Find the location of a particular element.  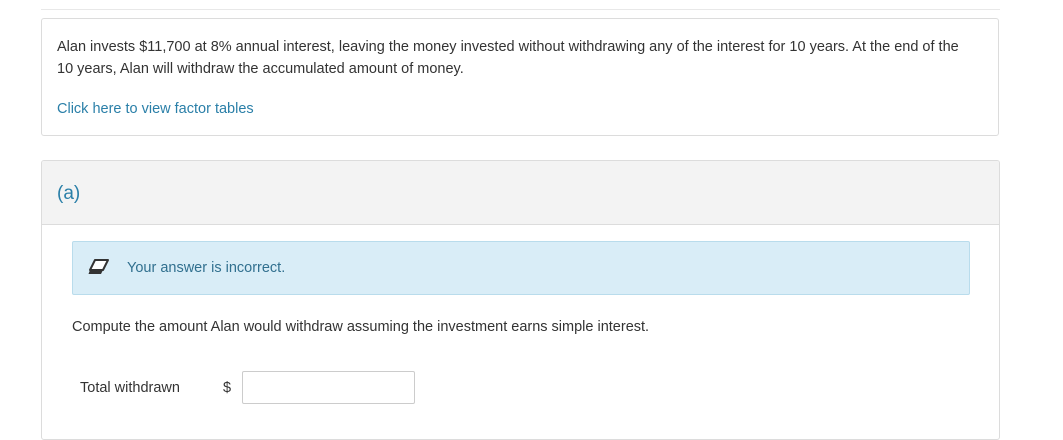

incorrect-answer-alert: Your answer is incorrect. is located at coordinates (521, 268).